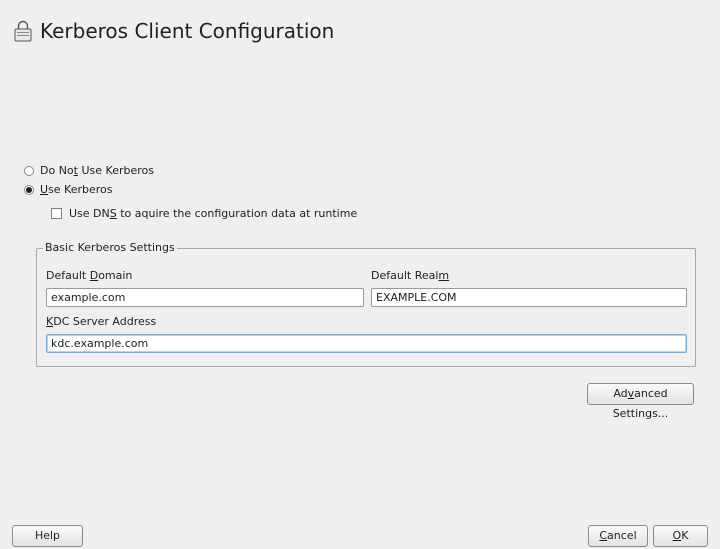  Describe the element at coordinates (366, 343) in the screenshot. I see `kdc-server-address-input: kdc.example.com` at that location.